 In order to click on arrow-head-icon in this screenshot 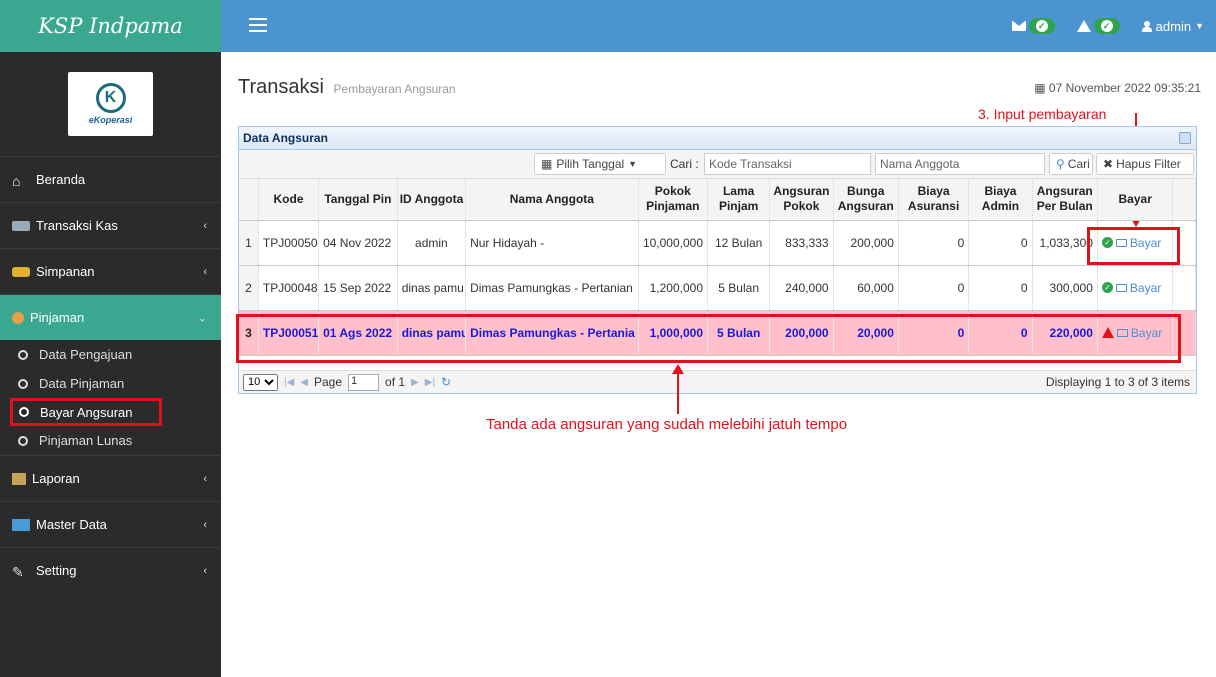, I will do `click(678, 369)`.